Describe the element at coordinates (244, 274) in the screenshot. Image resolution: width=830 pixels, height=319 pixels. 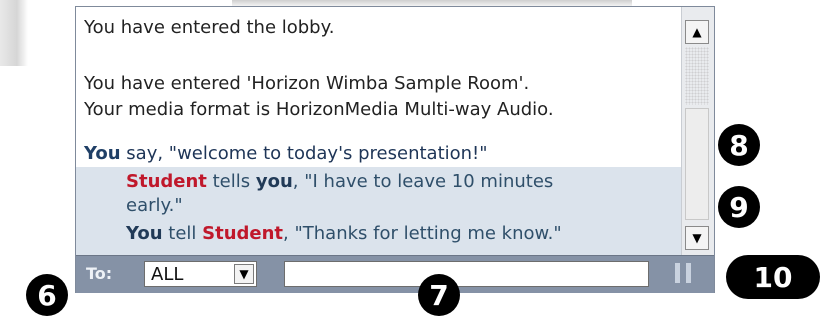
I see `chevron-down-icon: ▼` at that location.